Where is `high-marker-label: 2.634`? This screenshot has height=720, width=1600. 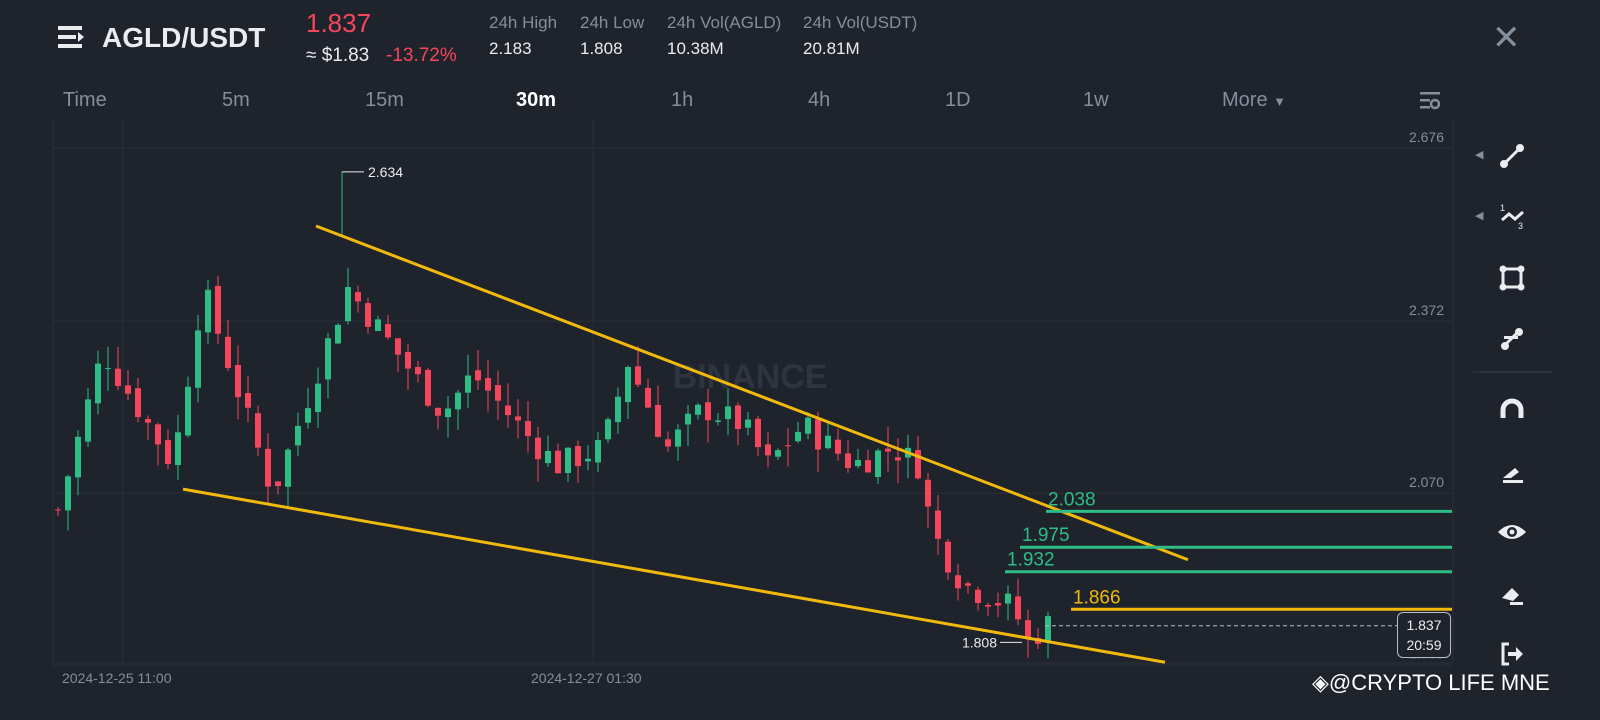 high-marker-label: 2.634 is located at coordinates (385, 172).